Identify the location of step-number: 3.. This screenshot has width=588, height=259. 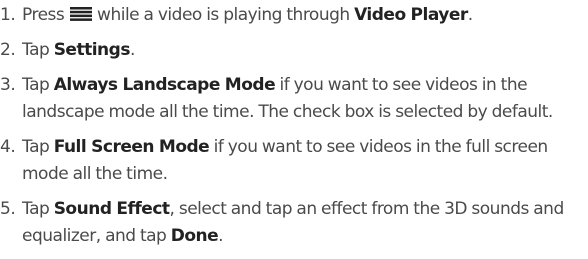
(8, 85).